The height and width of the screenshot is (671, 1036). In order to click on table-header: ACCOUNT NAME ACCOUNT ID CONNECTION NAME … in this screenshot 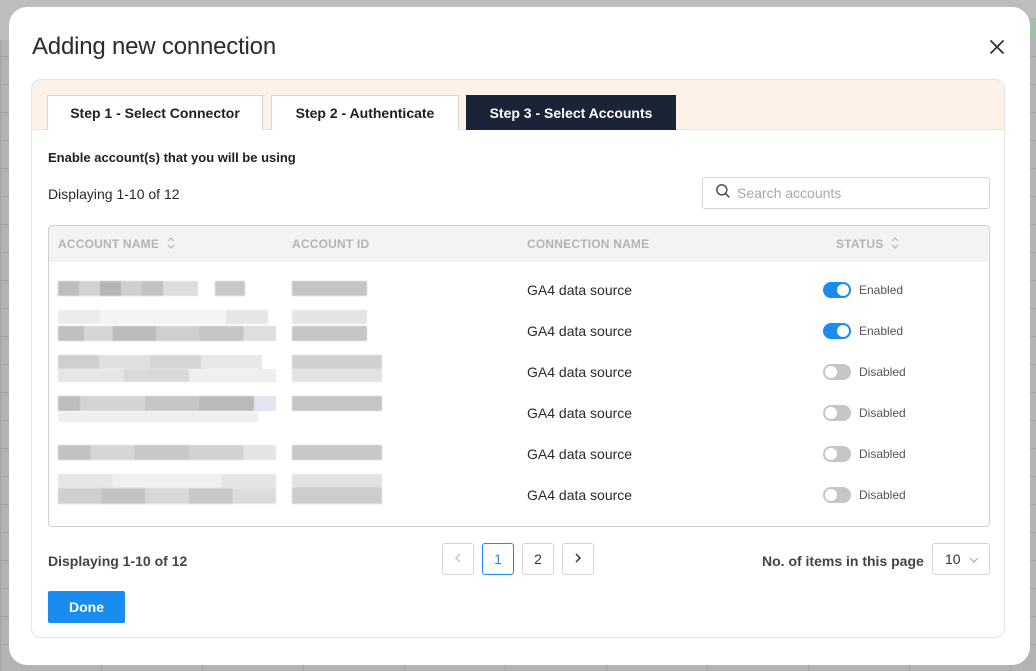, I will do `click(519, 244)`.